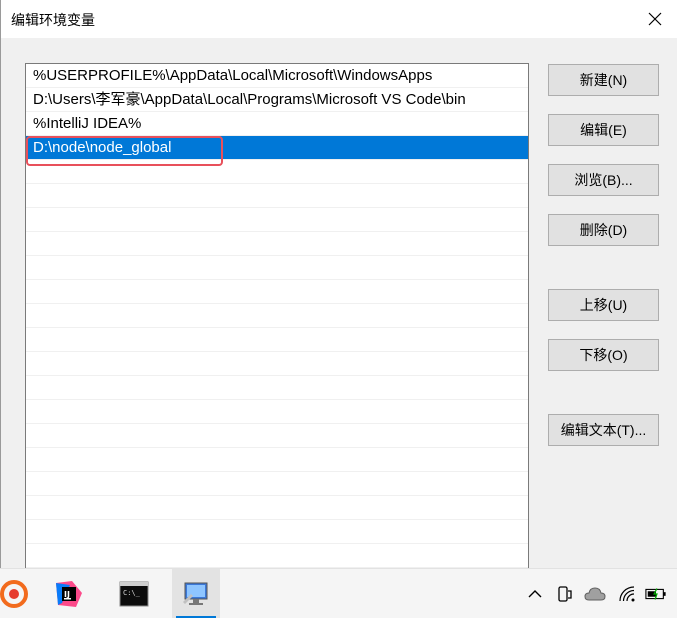 This screenshot has width=677, height=618. Describe the element at coordinates (603, 130) in the screenshot. I see `edit-button: 编辑(E)` at that location.